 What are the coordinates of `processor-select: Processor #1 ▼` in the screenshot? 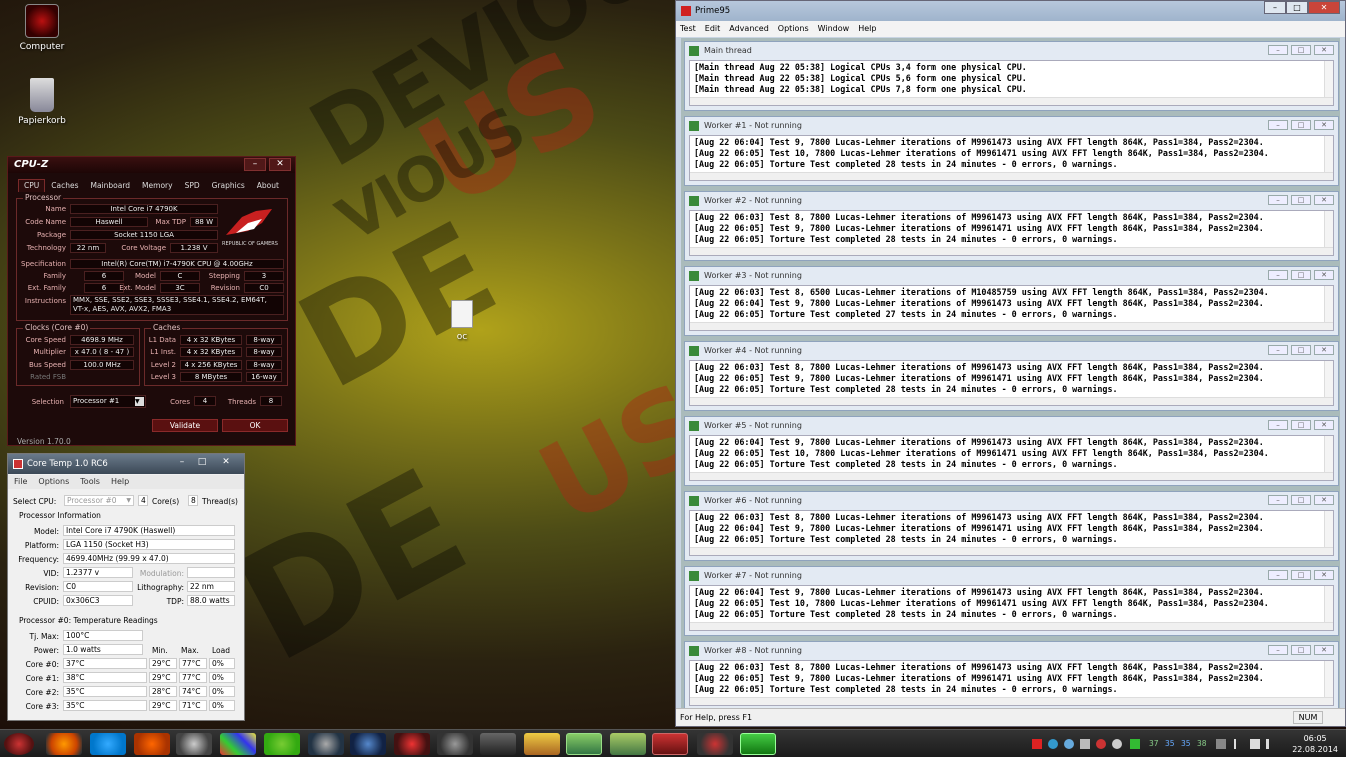 It's located at (108, 401).